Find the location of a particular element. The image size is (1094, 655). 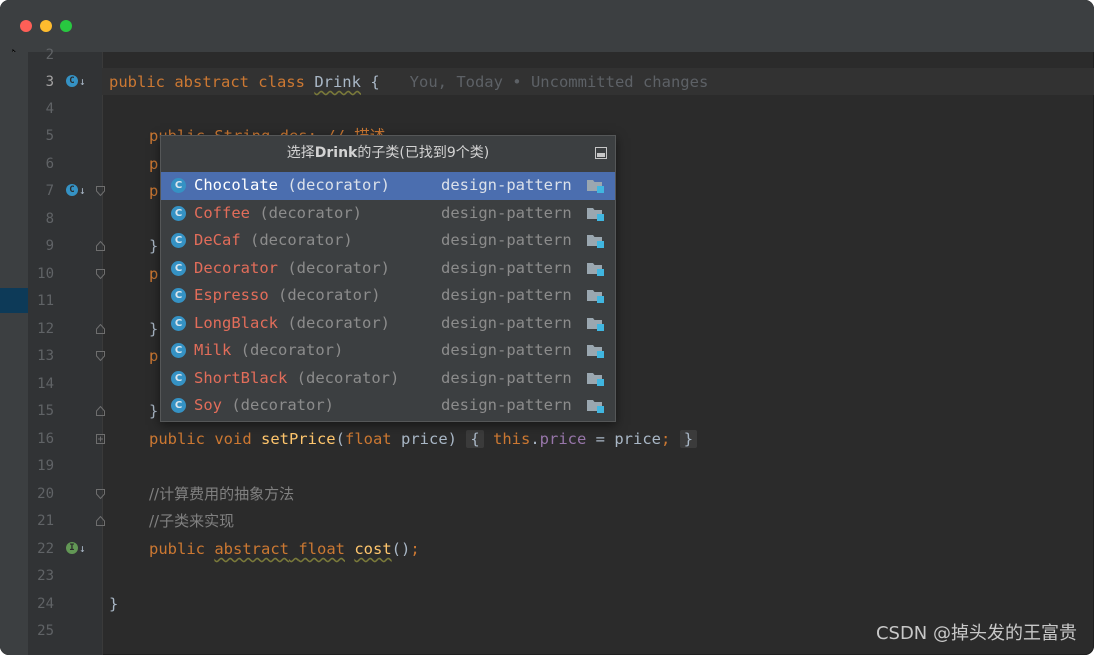

code-line: 22 I ↓ public abstract float cost(); is located at coordinates (547, 549).